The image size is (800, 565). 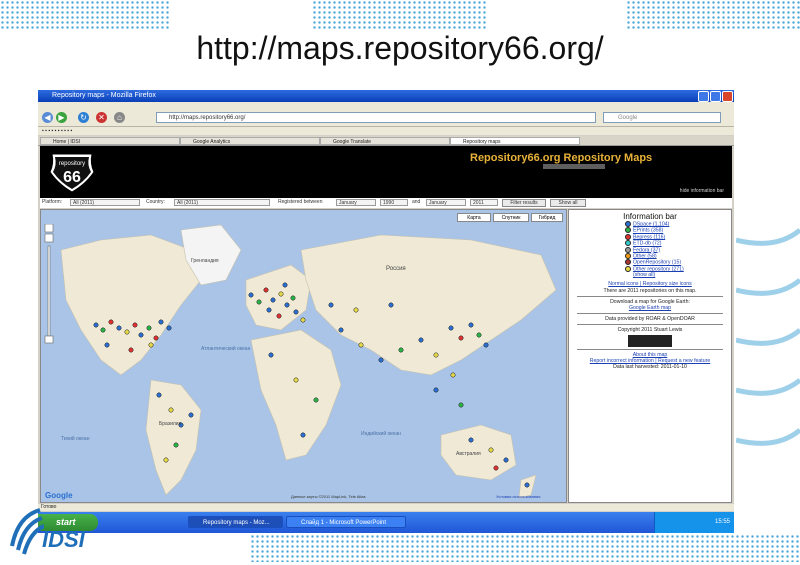 What do you see at coordinates (511, 217) in the screenshot?
I see `map-type-satellite-button: Спутник` at bounding box center [511, 217].